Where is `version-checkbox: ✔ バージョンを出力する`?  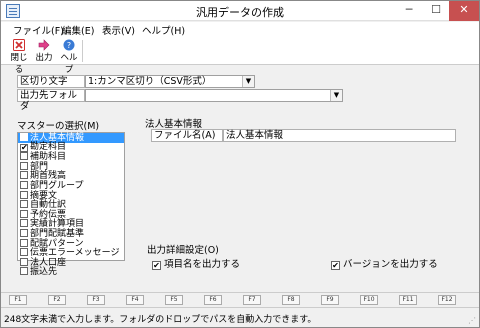
version-checkbox: ✔ バージョンを出力する is located at coordinates (384, 263).